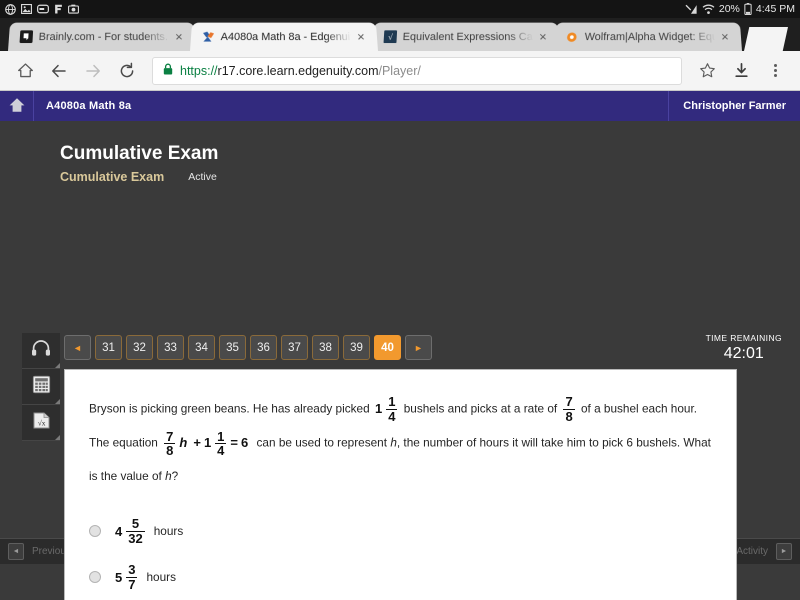 Image resolution: width=800 pixels, height=600 pixels. I want to click on math-denominator: 32, so click(135, 538).